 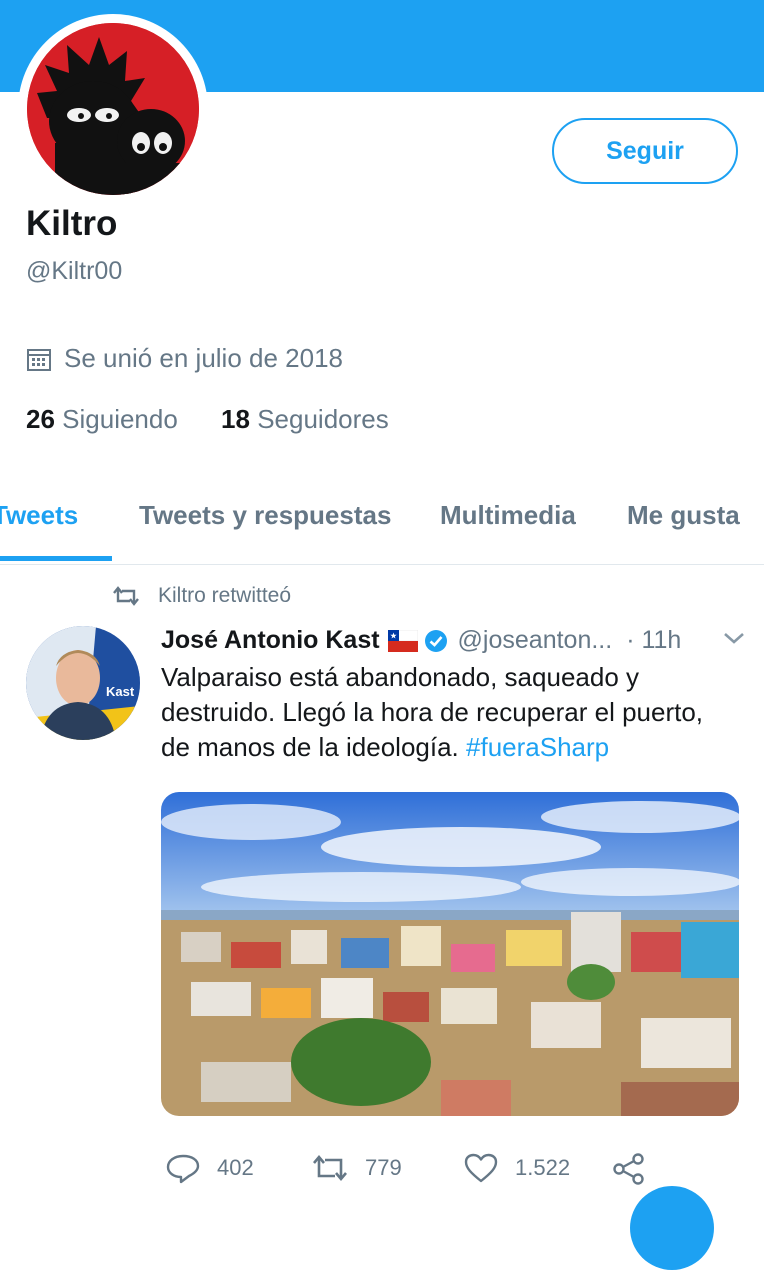 What do you see at coordinates (672, 1228) in the screenshot?
I see `compose-button` at bounding box center [672, 1228].